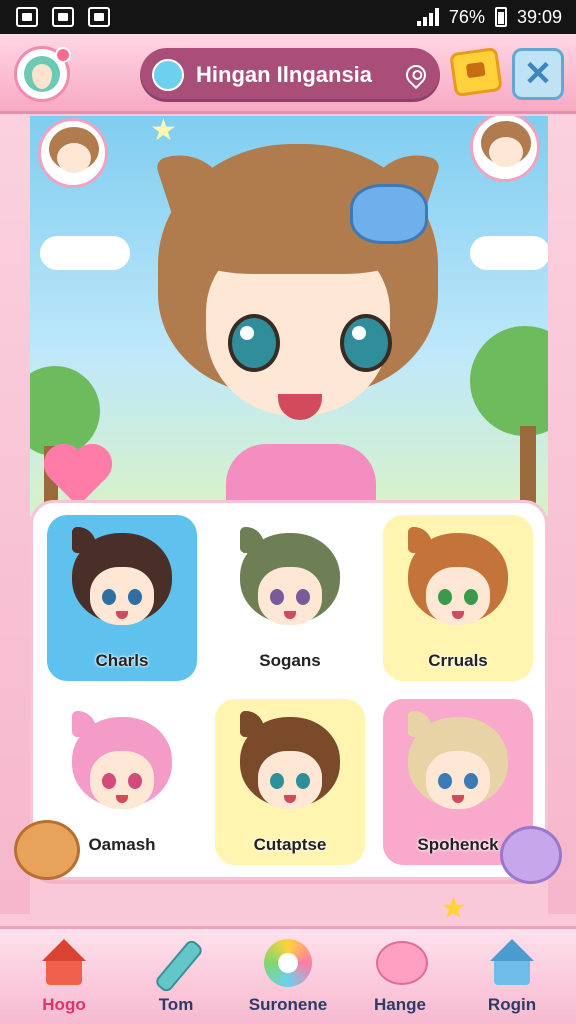 Image resolution: width=576 pixels, height=1024 pixels. What do you see at coordinates (512, 962) in the screenshot?
I see `house-icon` at bounding box center [512, 962].